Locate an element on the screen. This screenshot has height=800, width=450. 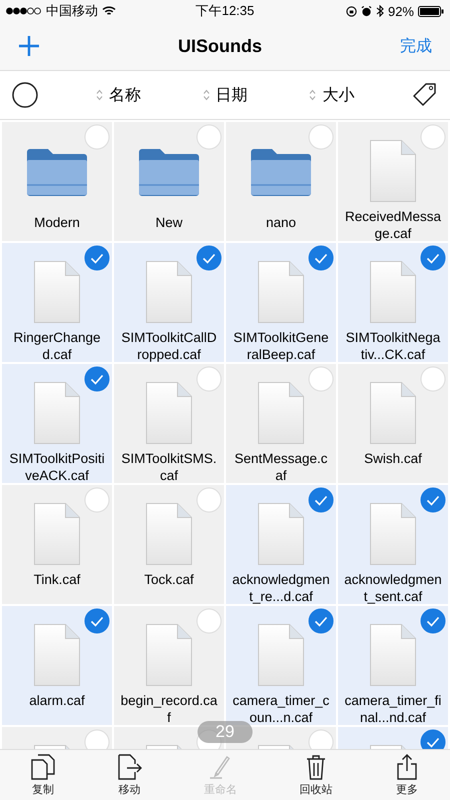
file-tile: SIMToolkitSMS.caf is located at coordinates (169, 423).